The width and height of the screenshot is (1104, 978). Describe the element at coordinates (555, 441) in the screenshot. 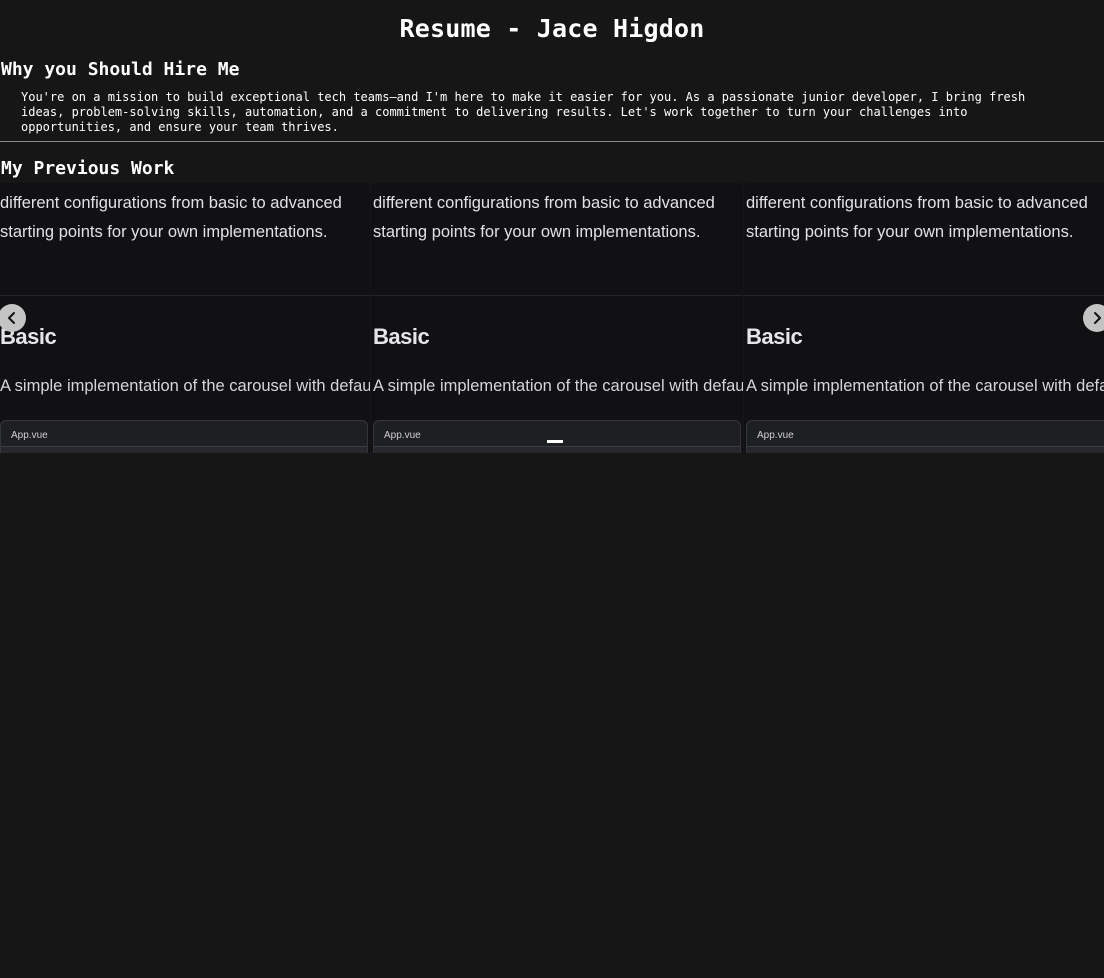

I see `carousel-indicator-active` at that location.